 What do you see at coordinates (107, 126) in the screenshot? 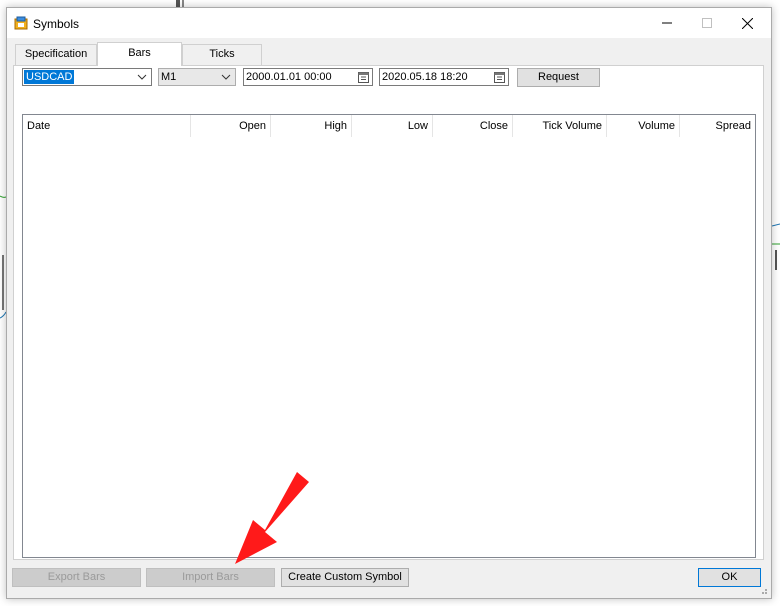
I see `column-header-date: Date` at bounding box center [107, 126].